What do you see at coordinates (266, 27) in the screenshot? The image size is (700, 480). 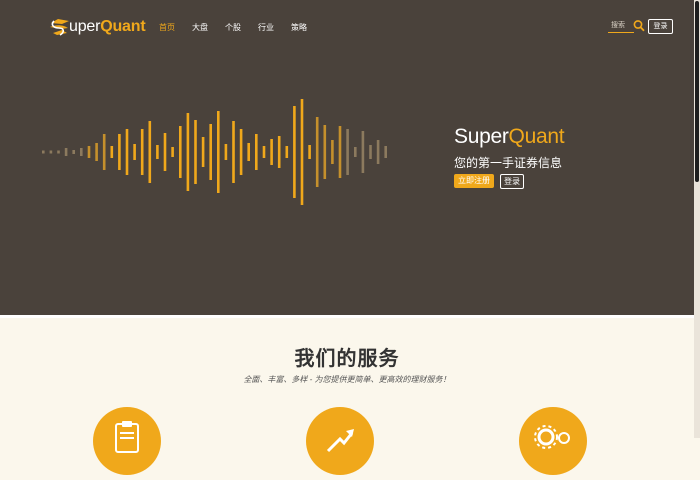 I see `nav-item-industry: 行业` at bounding box center [266, 27].